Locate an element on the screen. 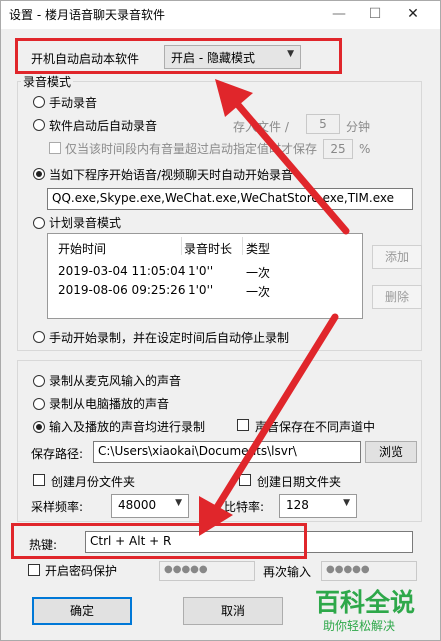 This screenshot has width=441, height=641. radio-both-label: 输入及播放的声音均进行录制 is located at coordinates (127, 427).